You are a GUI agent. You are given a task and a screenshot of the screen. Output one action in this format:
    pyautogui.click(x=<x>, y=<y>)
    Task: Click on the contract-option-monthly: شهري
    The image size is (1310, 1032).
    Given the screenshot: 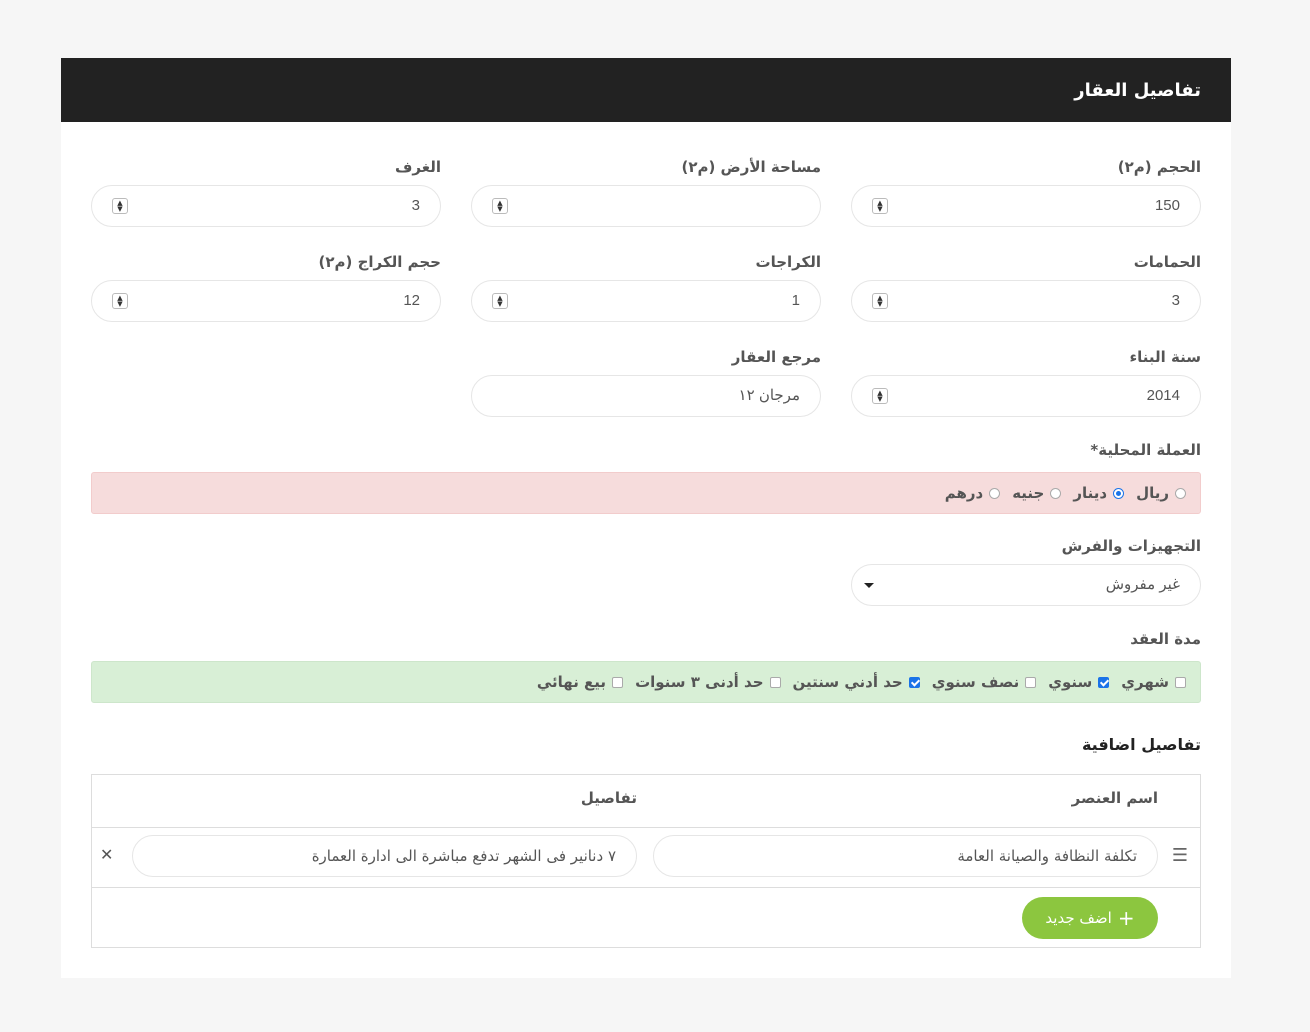 What is the action you would take?
    pyautogui.click(x=1153, y=682)
    